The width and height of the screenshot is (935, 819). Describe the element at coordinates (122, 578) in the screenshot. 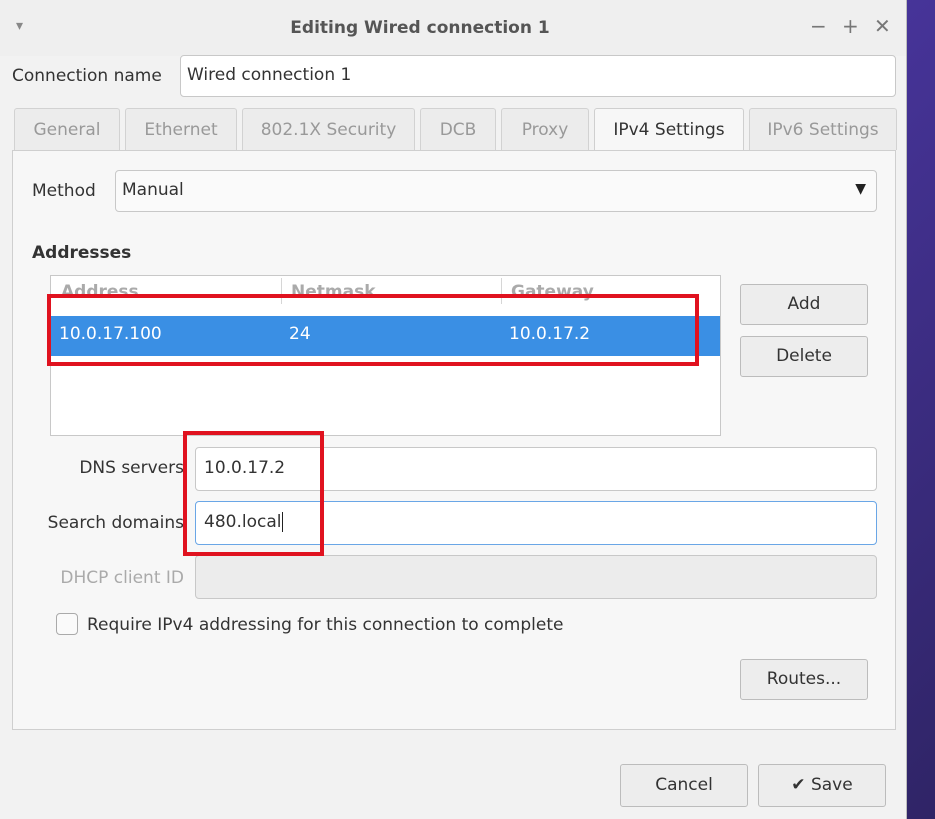

I see `dhcp-client-id-label: DHCP client ID` at that location.